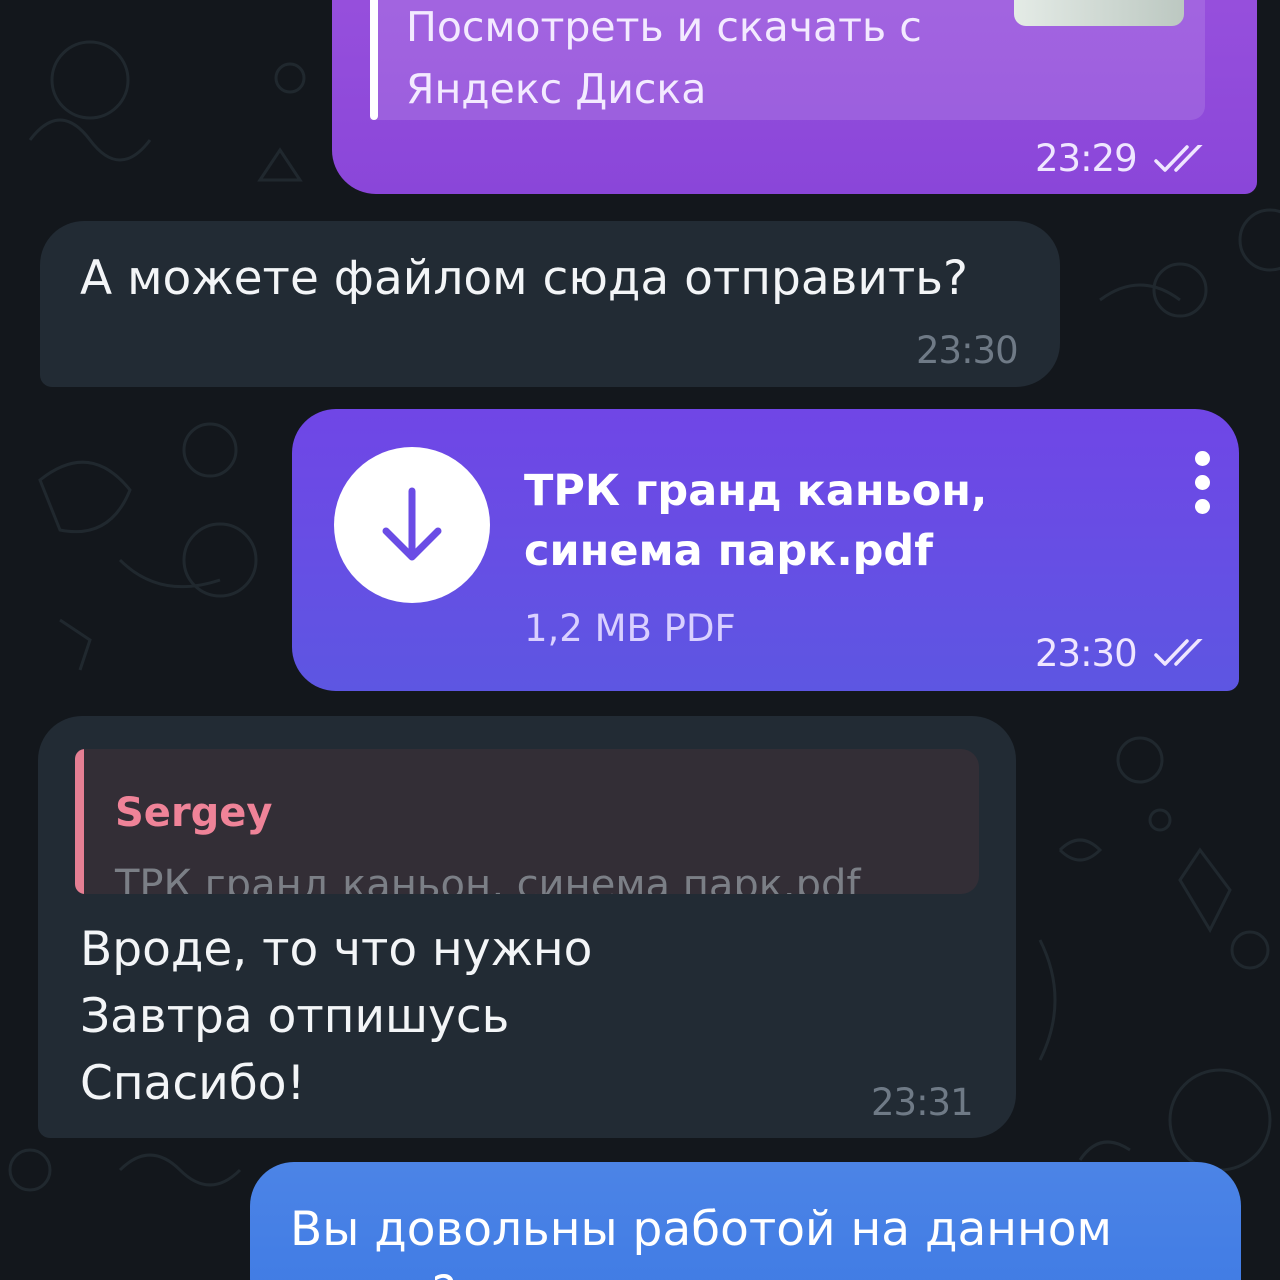 This screenshot has height=1280, width=1280. Describe the element at coordinates (295, 1016) in the screenshot. I see `message-line: Завтра отпишусь` at that location.